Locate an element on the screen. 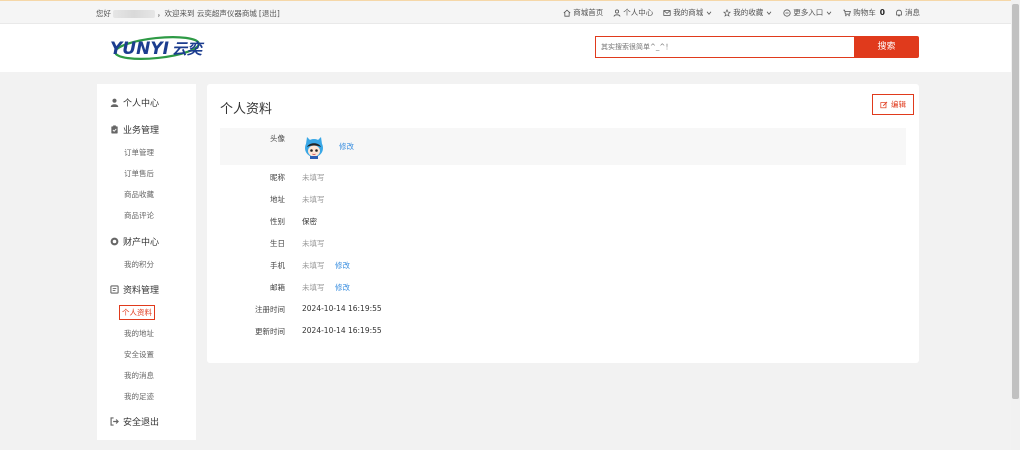 The image size is (1020, 450). scrollbar-thumb is located at coordinates (1015, 201).